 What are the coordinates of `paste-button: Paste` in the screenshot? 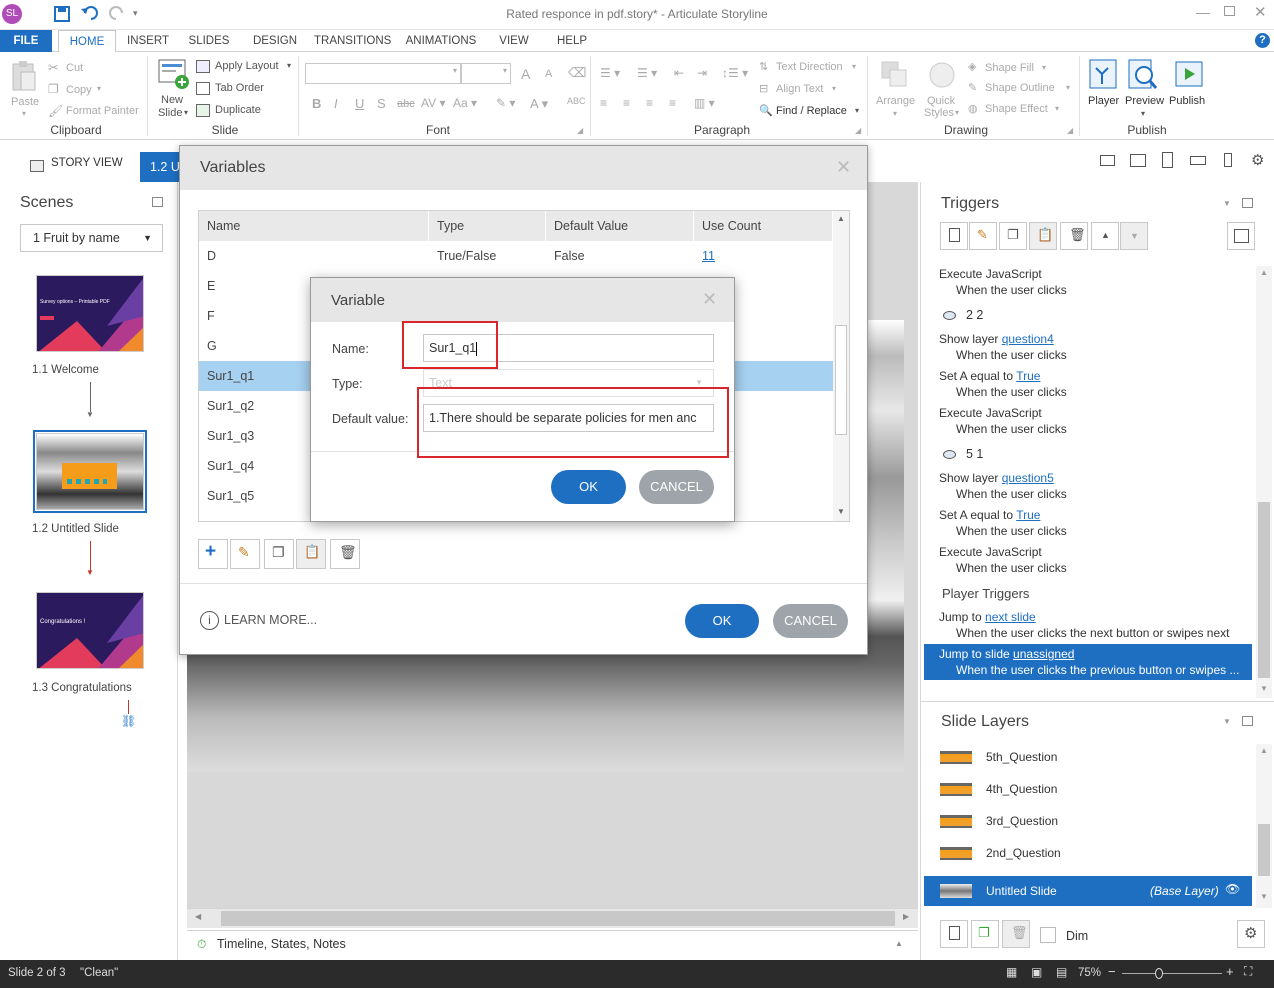 It's located at (25, 102).